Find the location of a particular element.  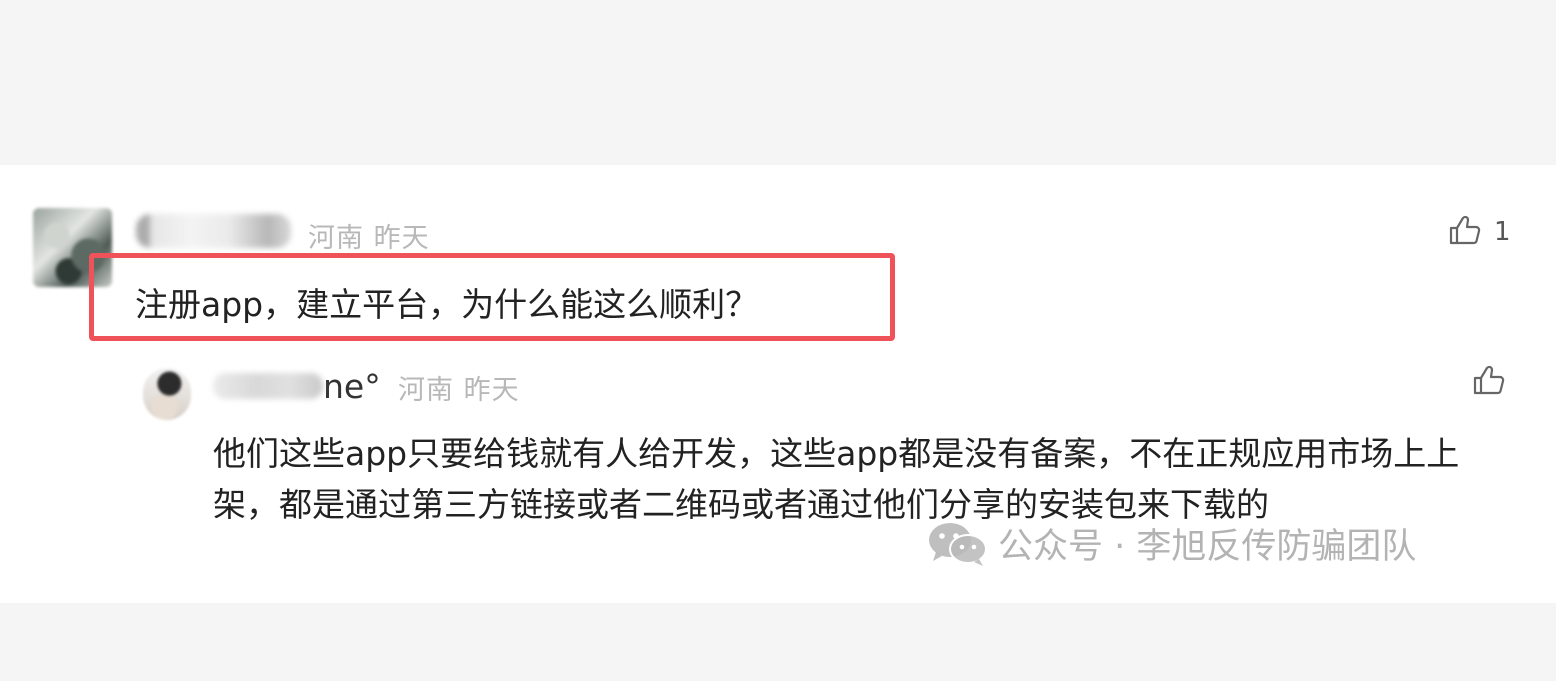

reply-avatar is located at coordinates (167, 394).